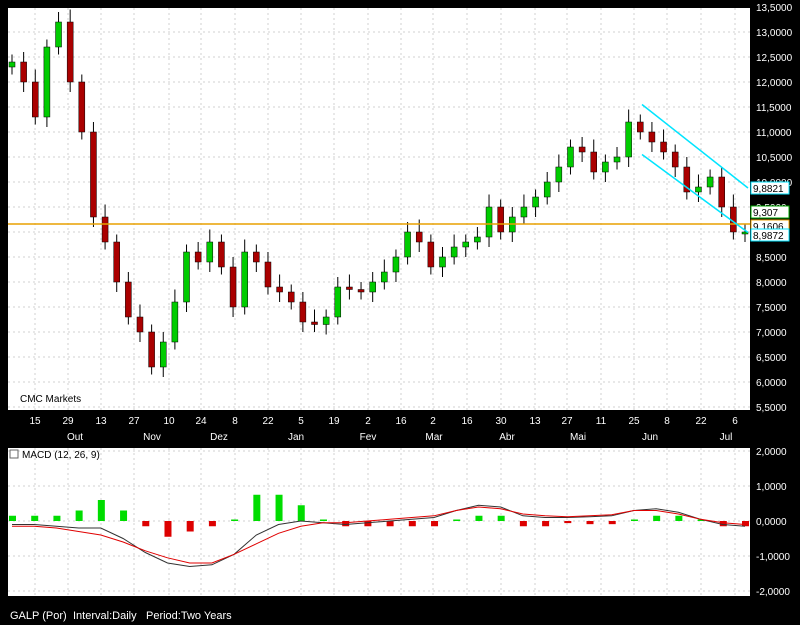  What do you see at coordinates (38, 616) in the screenshot?
I see `symbol-label: GALP (Por)` at bounding box center [38, 616].